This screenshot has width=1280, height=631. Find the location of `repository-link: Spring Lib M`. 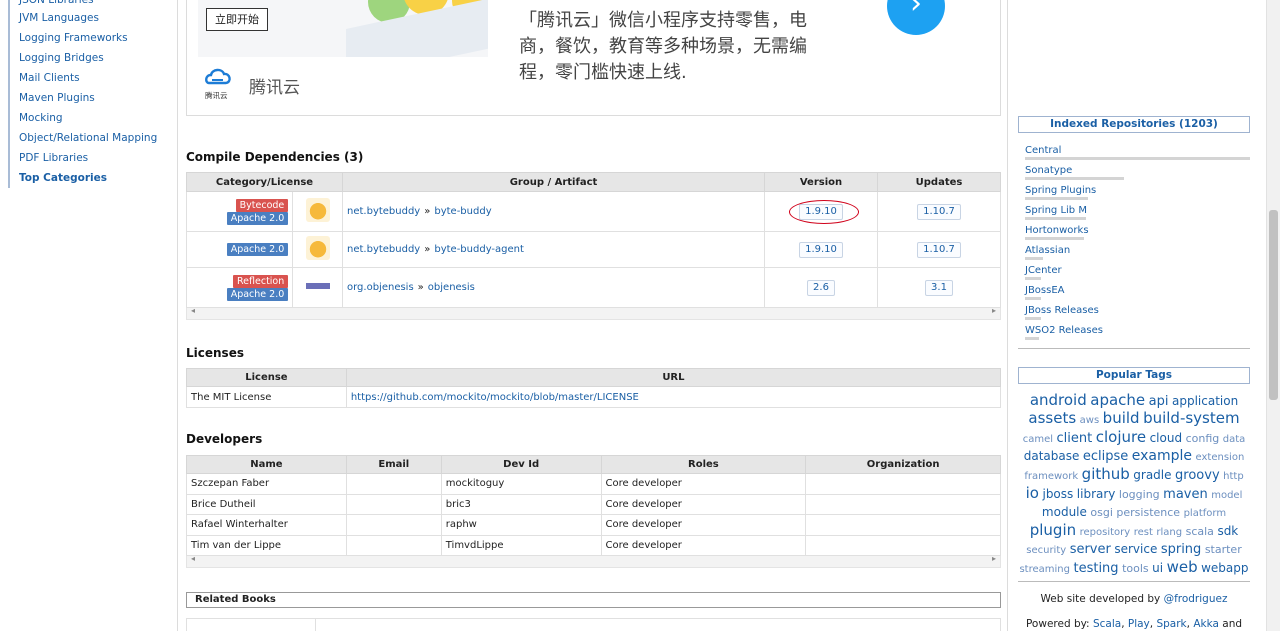

repository-link: Spring Lib M is located at coordinates (1056, 210).